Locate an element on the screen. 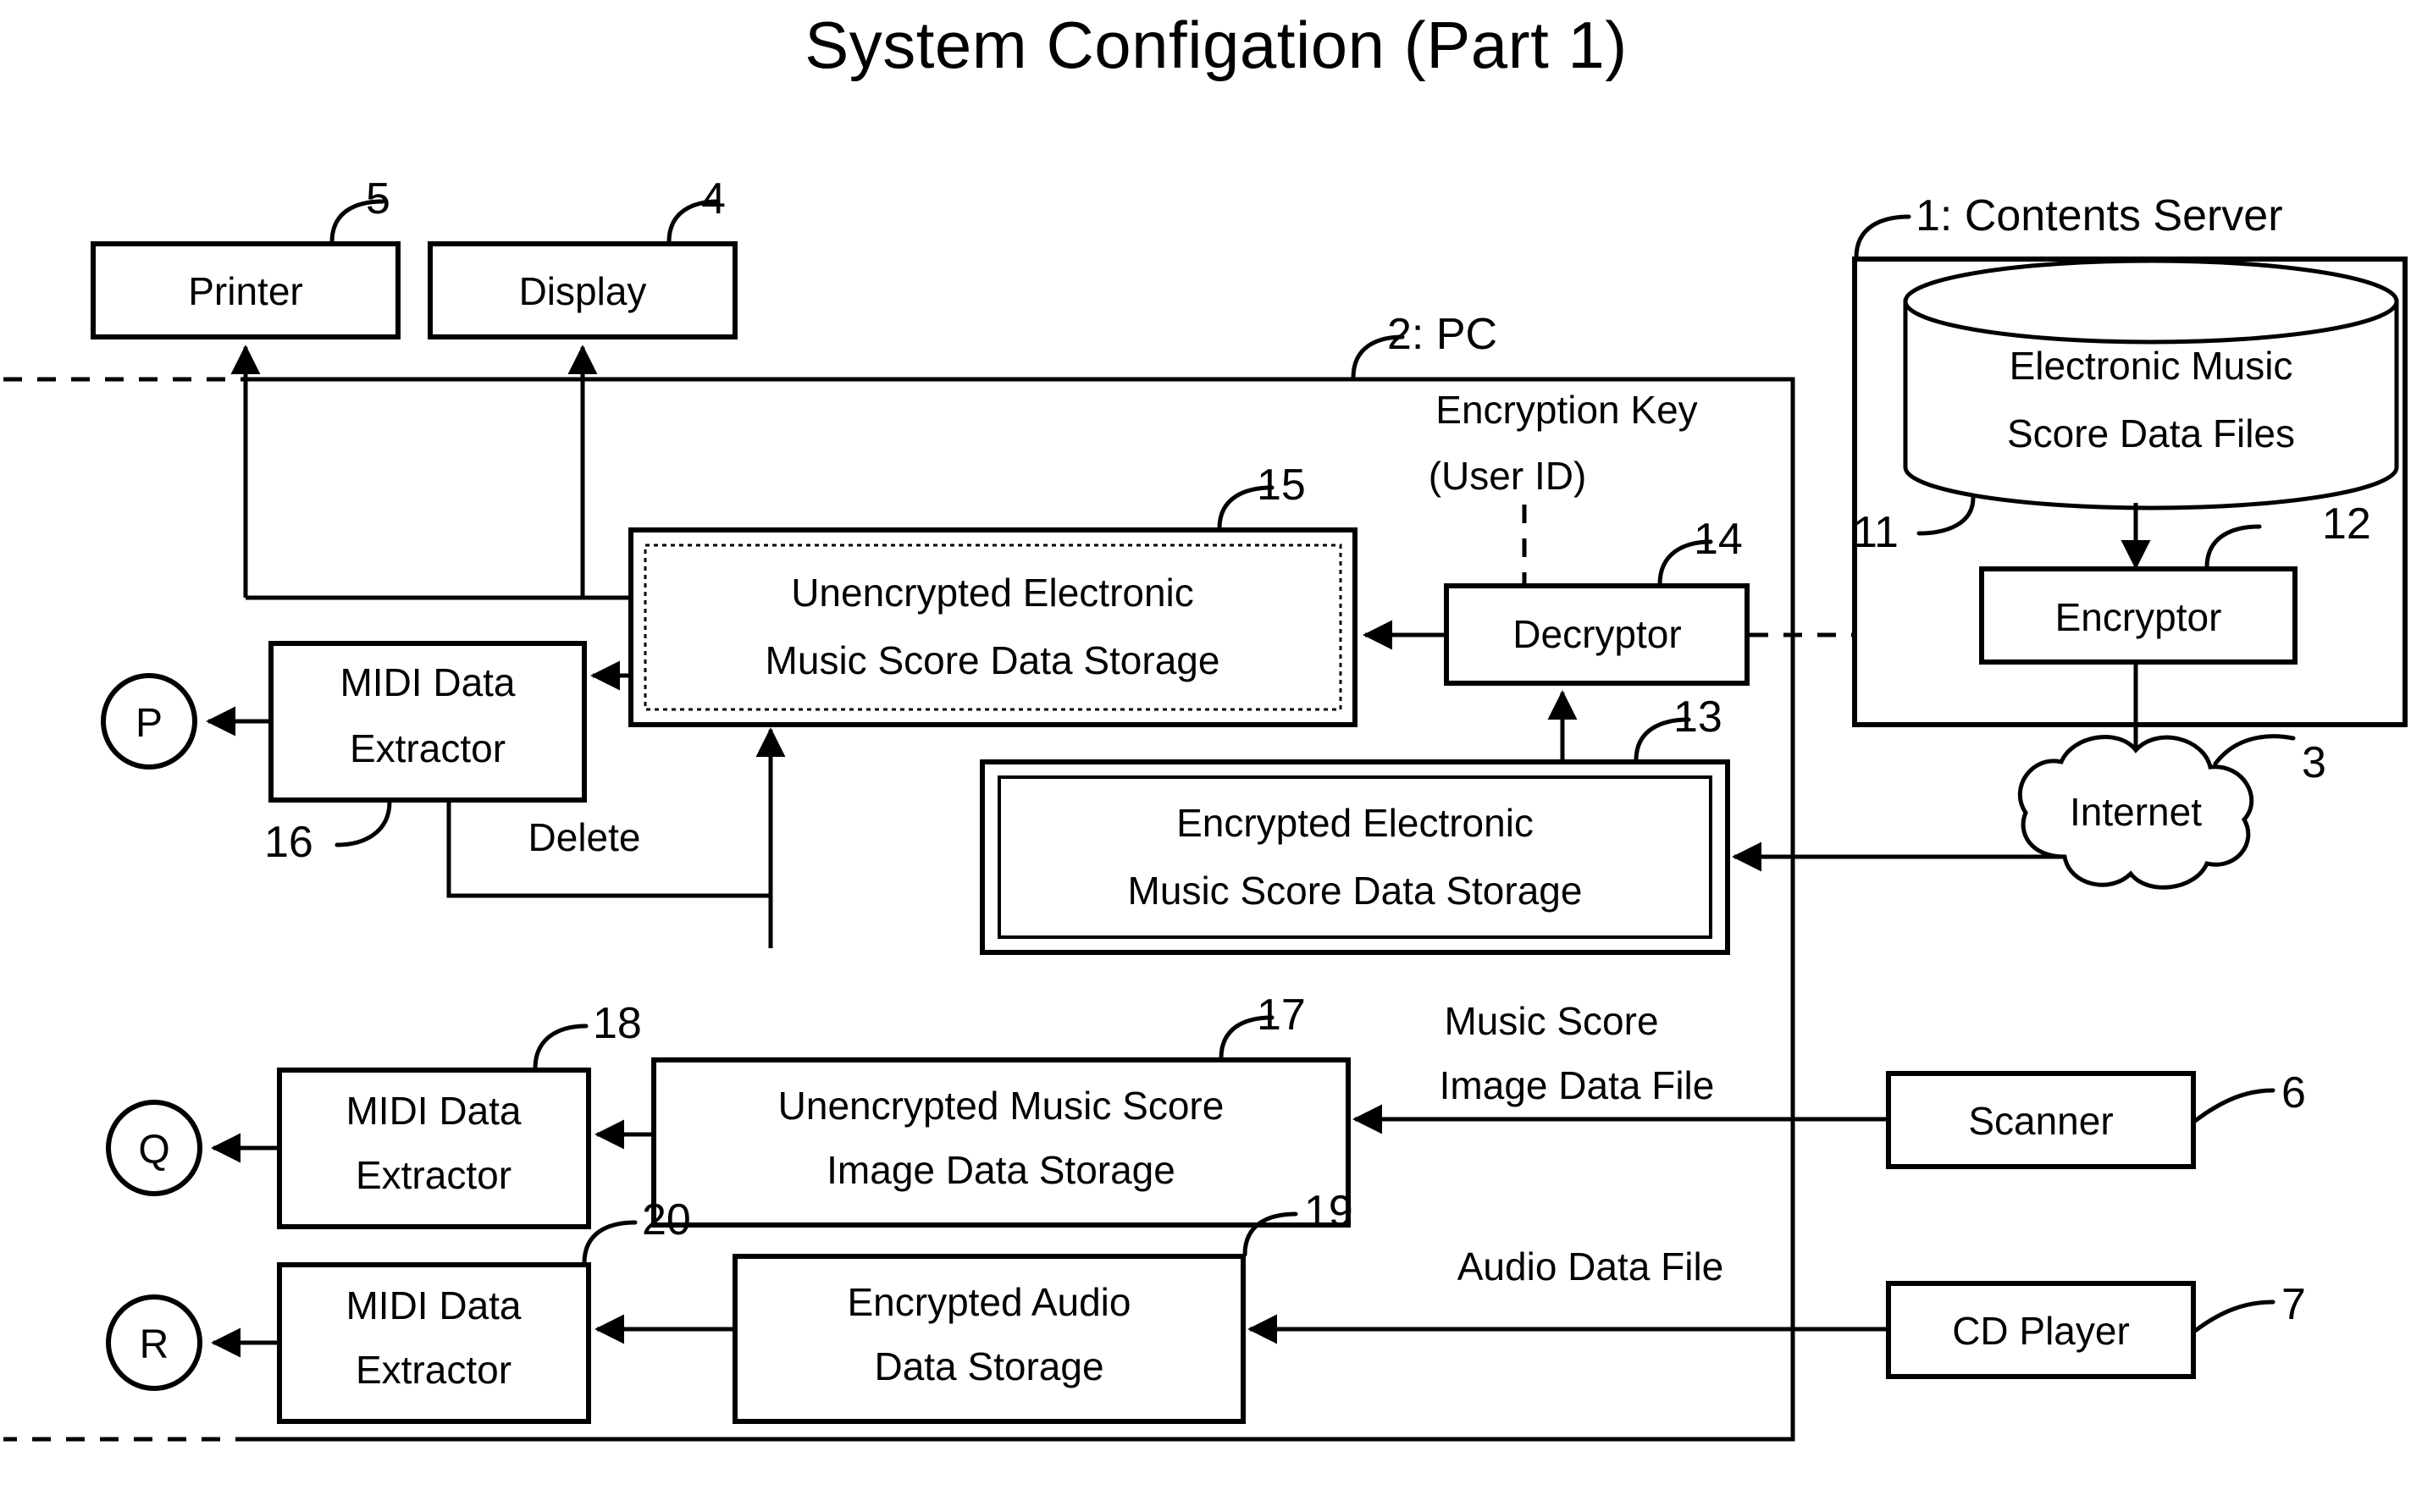  encryptor-node: Encryptor is located at coordinates (2138, 615).